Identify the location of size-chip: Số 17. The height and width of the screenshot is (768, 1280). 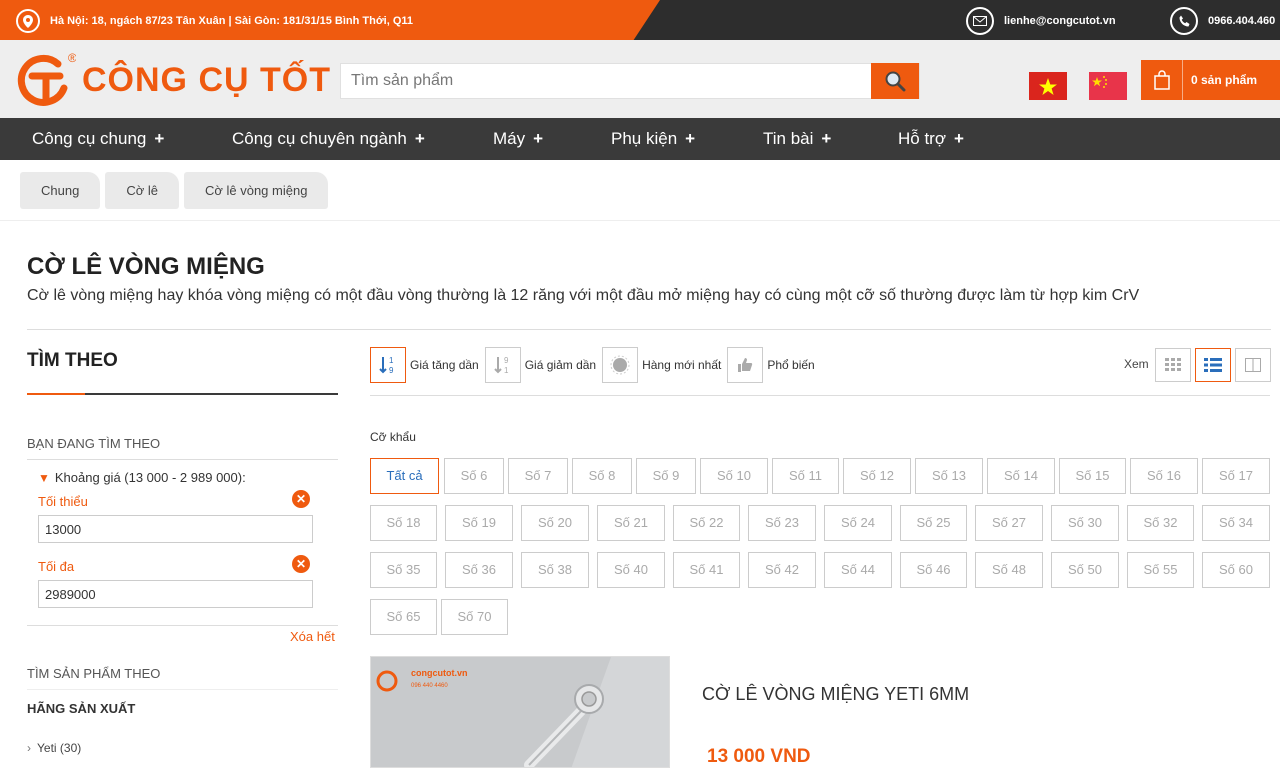
(1236, 476).